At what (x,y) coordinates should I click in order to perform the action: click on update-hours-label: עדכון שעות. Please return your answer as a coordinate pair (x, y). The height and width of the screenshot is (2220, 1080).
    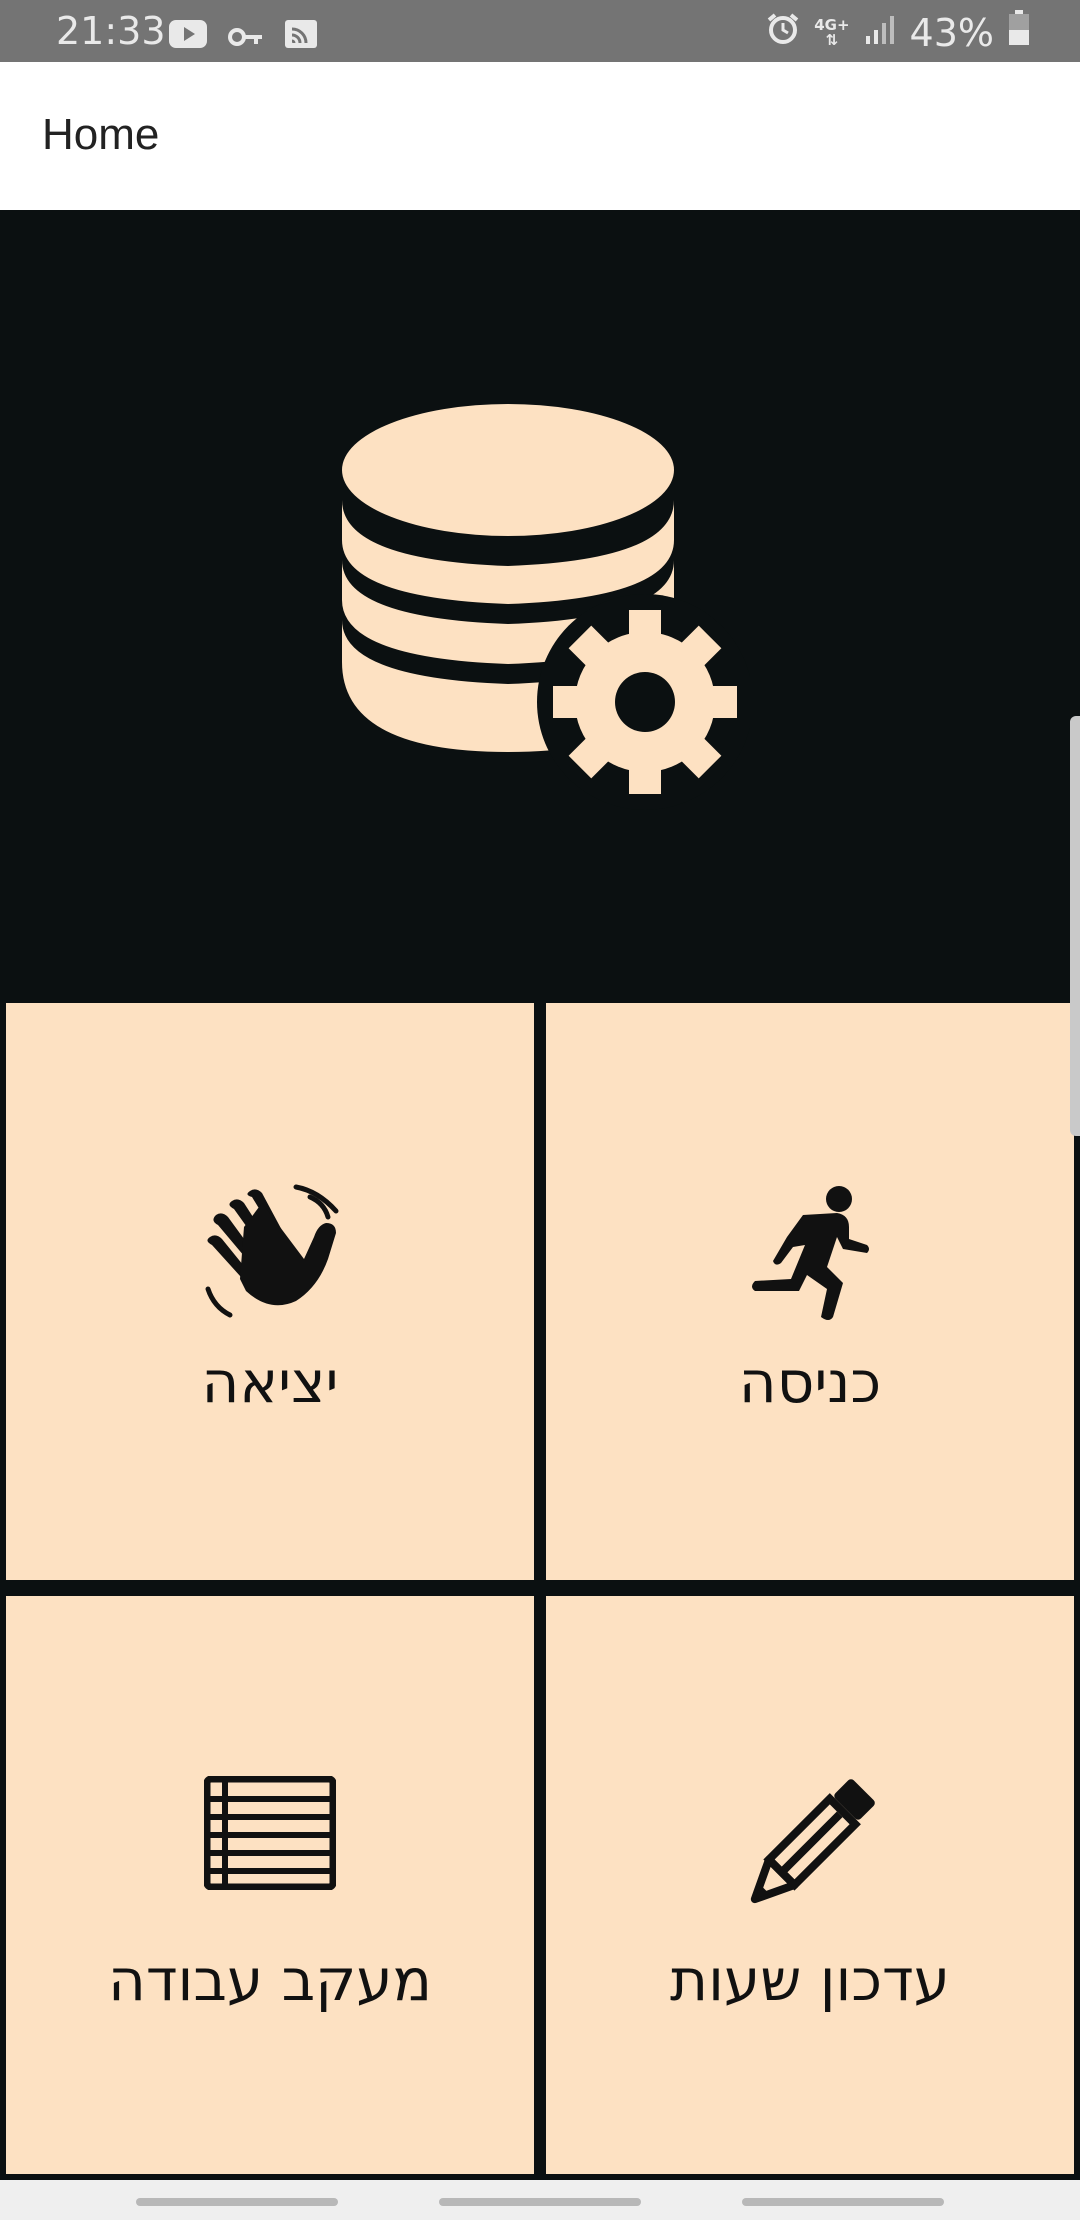
    Looking at the image, I should click on (809, 1980).